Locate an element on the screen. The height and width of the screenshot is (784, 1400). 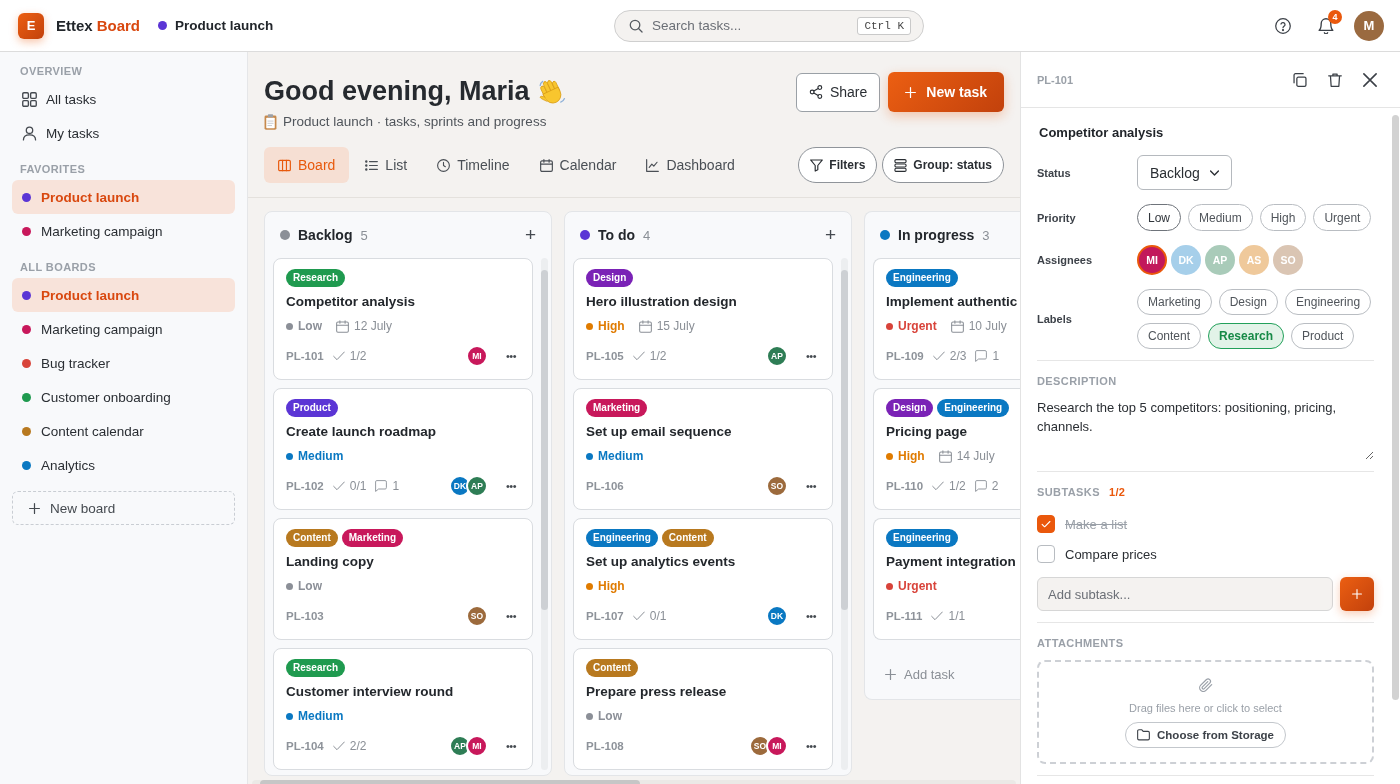
close-icon is located at coordinates (1370, 79).